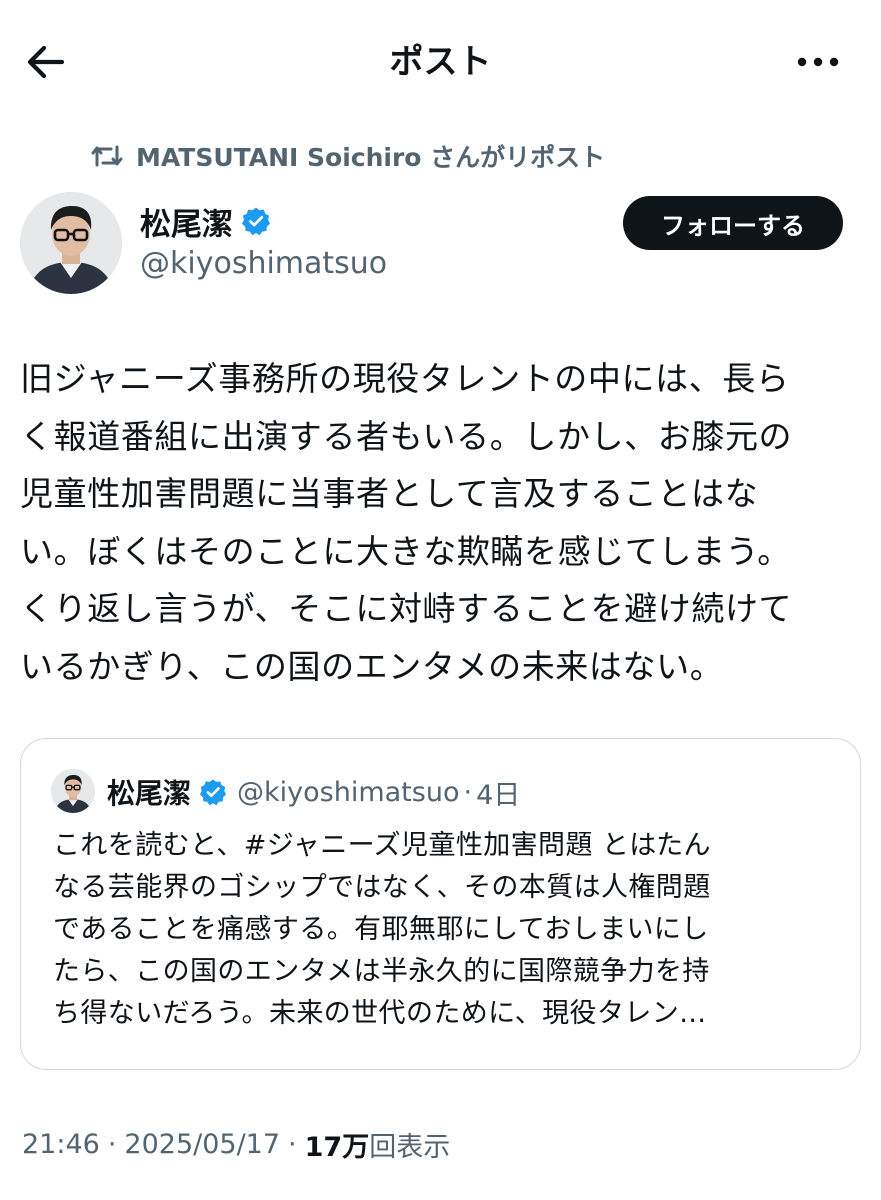  I want to click on page-title: ポスト, so click(440, 62).